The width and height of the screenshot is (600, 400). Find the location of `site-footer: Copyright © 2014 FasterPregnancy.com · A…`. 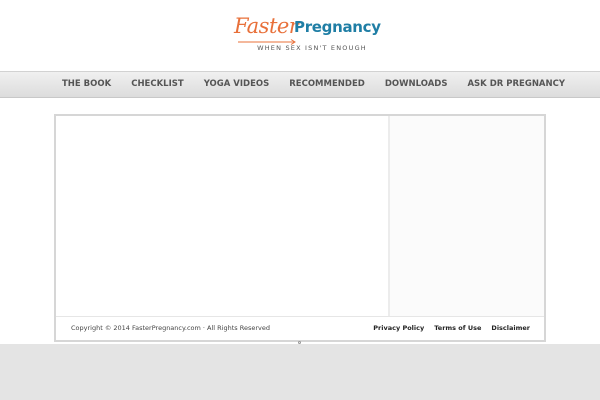

site-footer: Copyright © 2014 FasterPregnancy.com · A… is located at coordinates (300, 328).